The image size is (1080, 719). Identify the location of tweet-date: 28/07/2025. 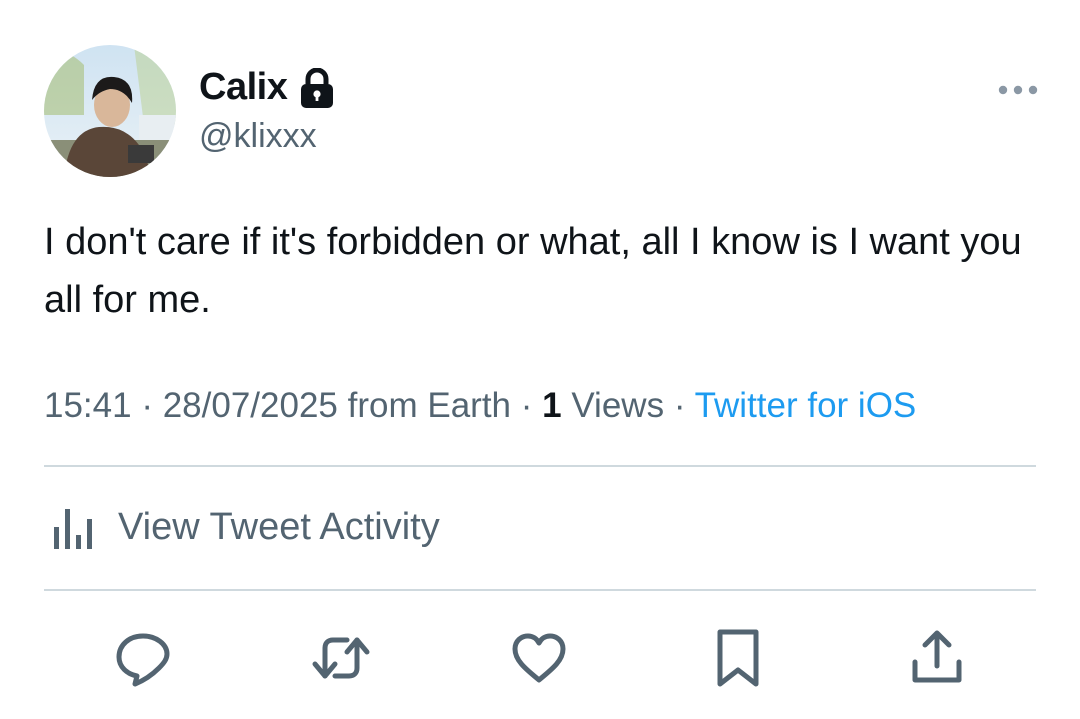
(250, 405).